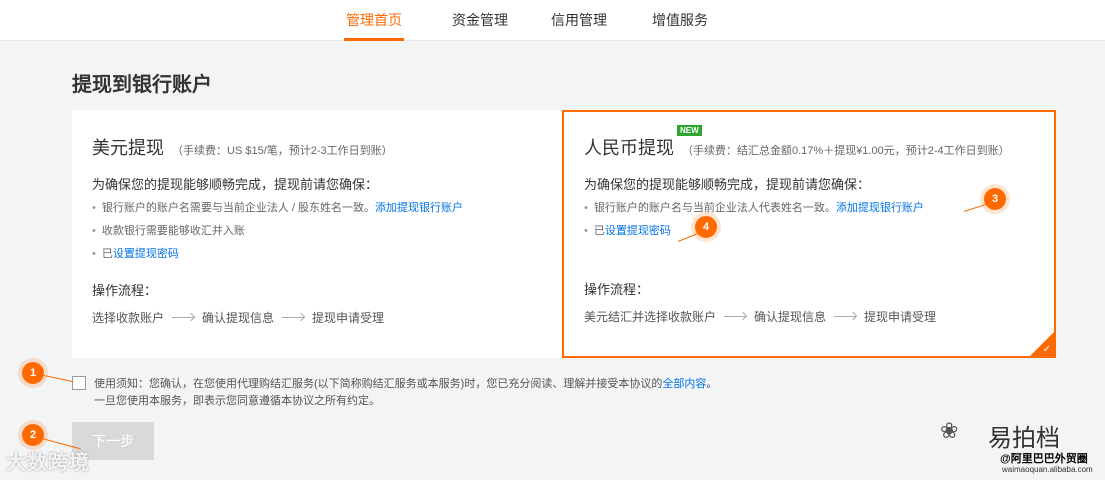 The width and height of the screenshot is (1105, 480). What do you see at coordinates (1047, 469) in the screenshot?
I see `watermark-url: waimaoquan.alibaba.com` at bounding box center [1047, 469].